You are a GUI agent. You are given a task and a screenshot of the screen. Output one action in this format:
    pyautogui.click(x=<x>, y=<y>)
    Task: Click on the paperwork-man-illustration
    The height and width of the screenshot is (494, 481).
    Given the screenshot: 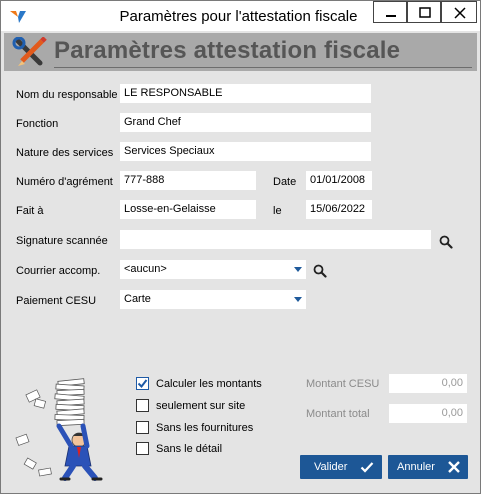 What is the action you would take?
    pyautogui.click(x=59, y=429)
    